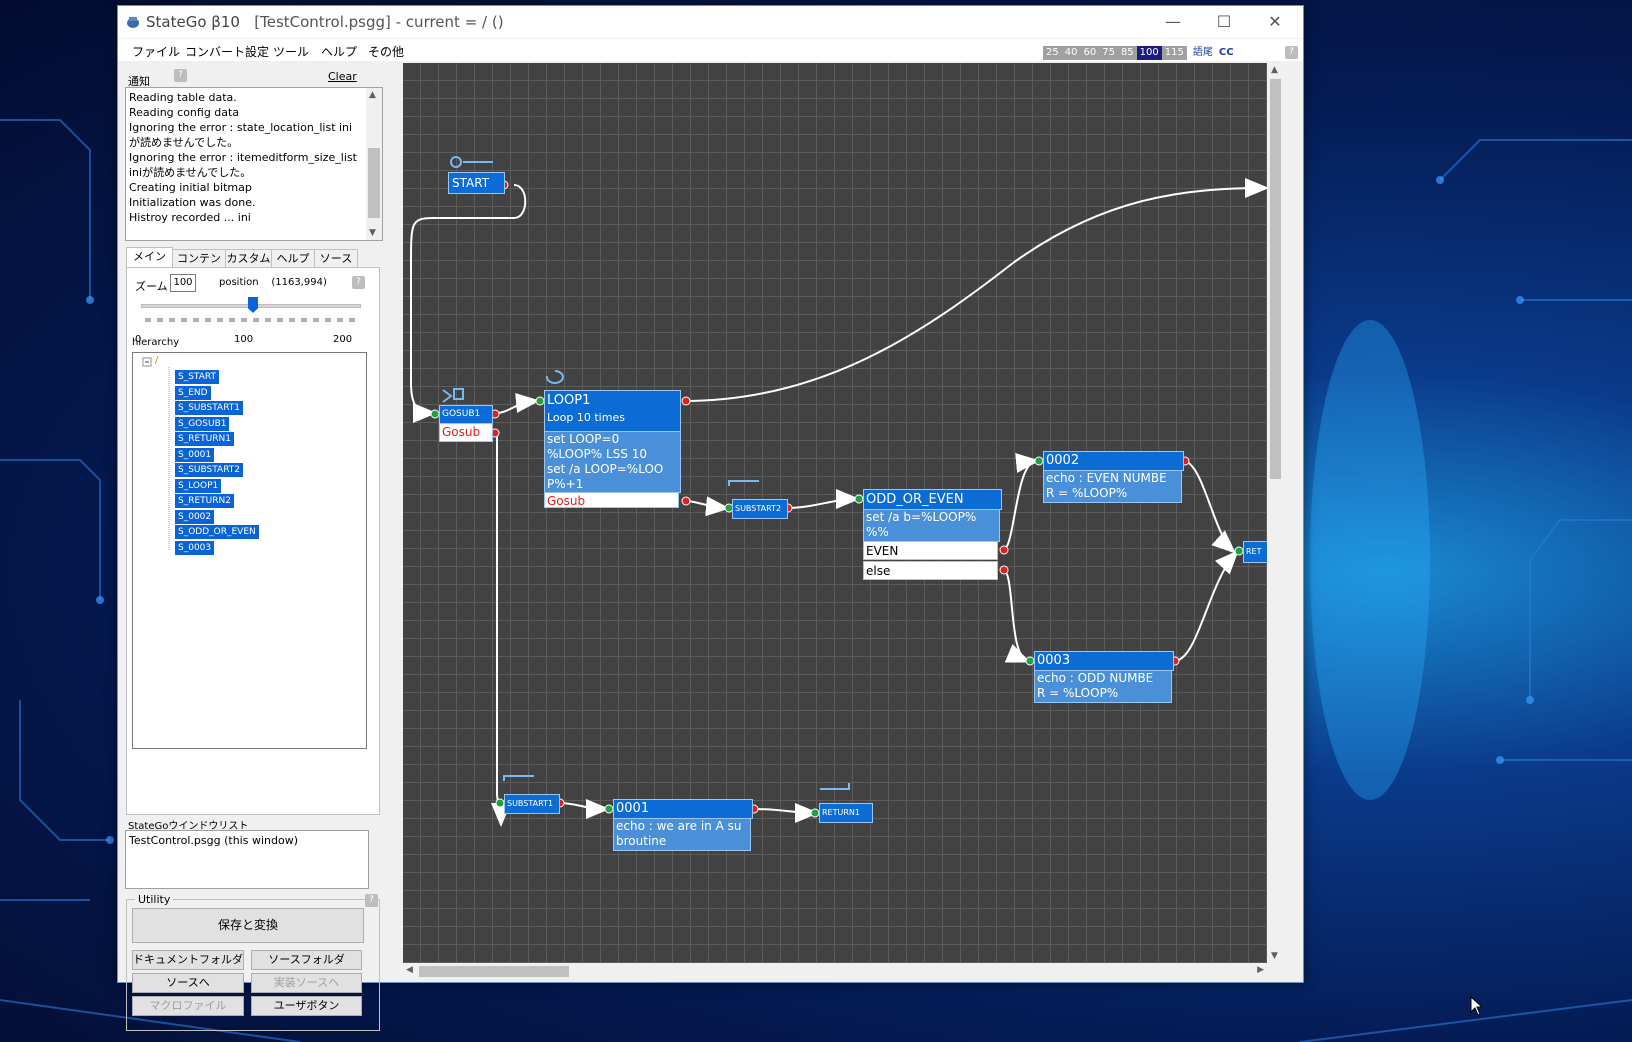 The image size is (1632, 1042). Describe the element at coordinates (195, 454) in the screenshot. I see `tree-item: S_0001` at that location.